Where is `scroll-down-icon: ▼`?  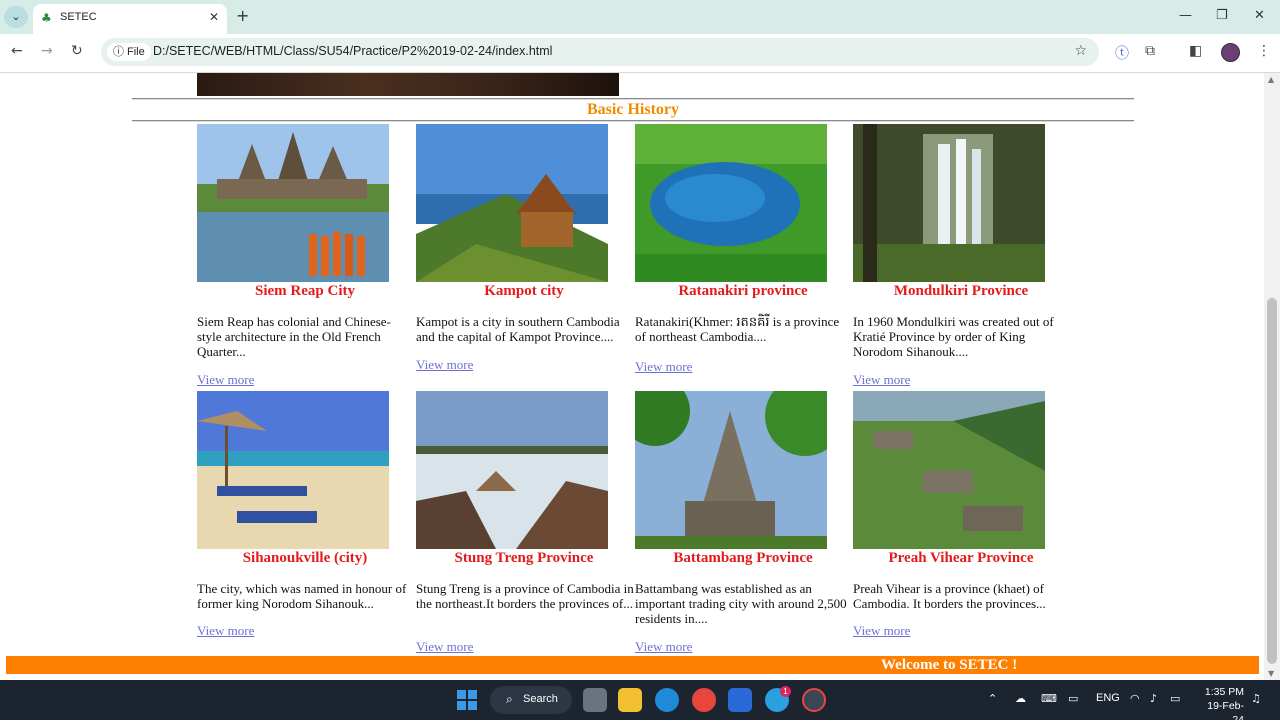
scroll-down-icon: ▼ is located at coordinates (1271, 673).